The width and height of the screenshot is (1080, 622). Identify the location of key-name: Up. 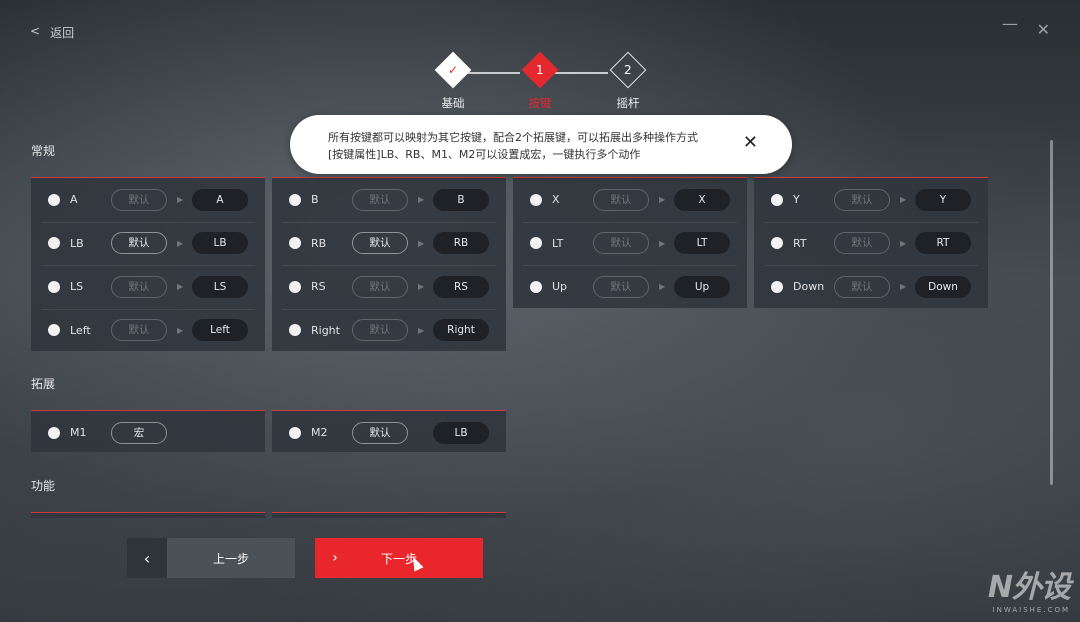
(560, 286).